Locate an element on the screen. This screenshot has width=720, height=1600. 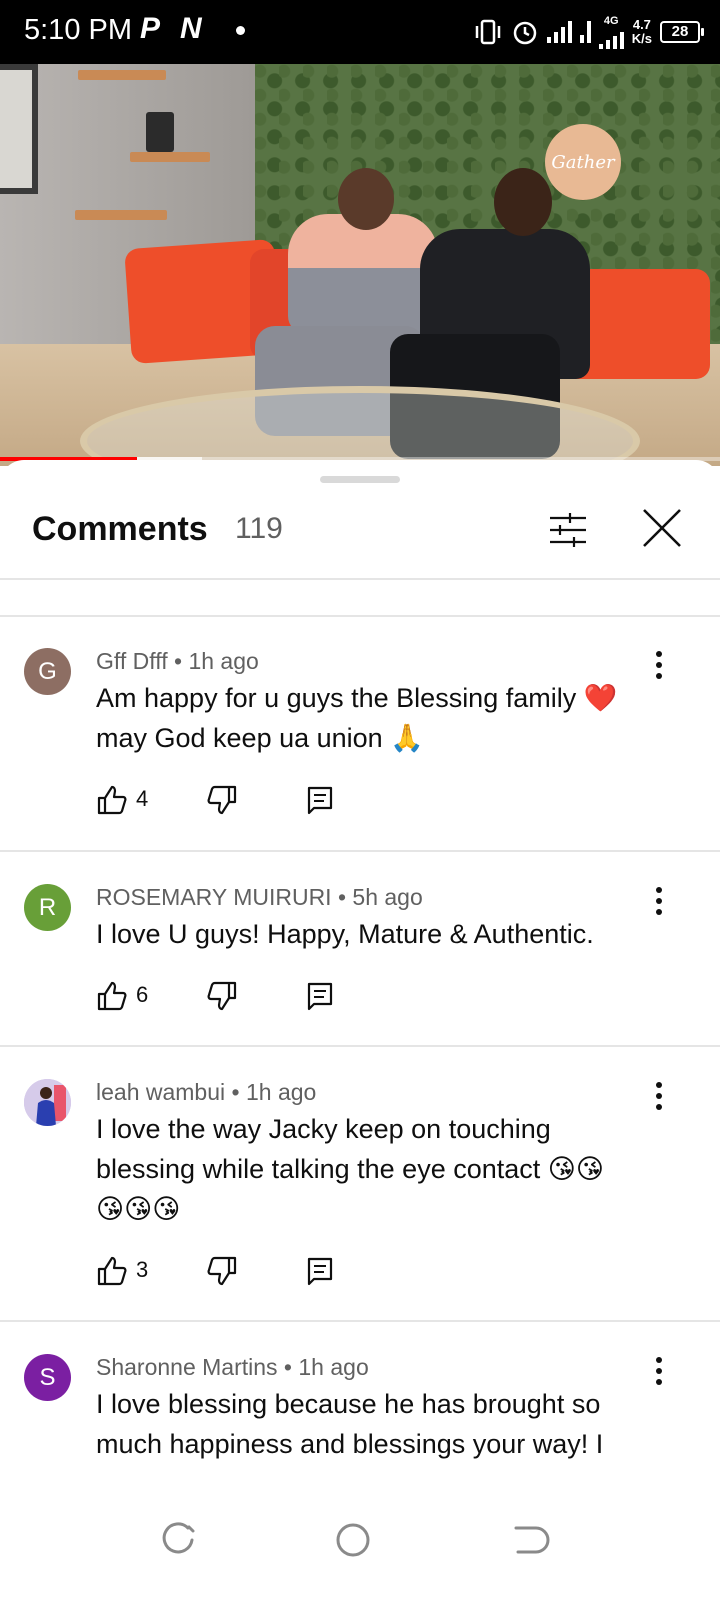
comment-actions: 4 is located at coordinates (226, 801).